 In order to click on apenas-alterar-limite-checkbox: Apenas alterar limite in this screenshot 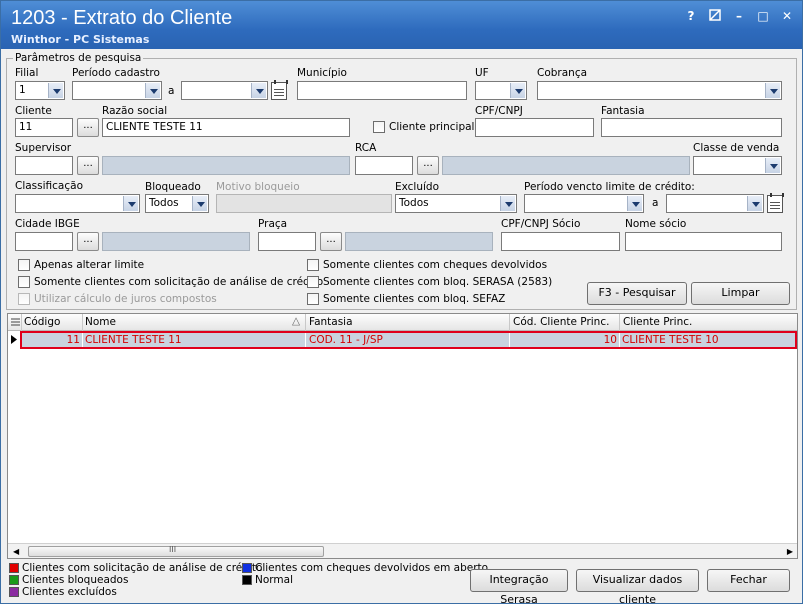, I will do `click(81, 265)`.